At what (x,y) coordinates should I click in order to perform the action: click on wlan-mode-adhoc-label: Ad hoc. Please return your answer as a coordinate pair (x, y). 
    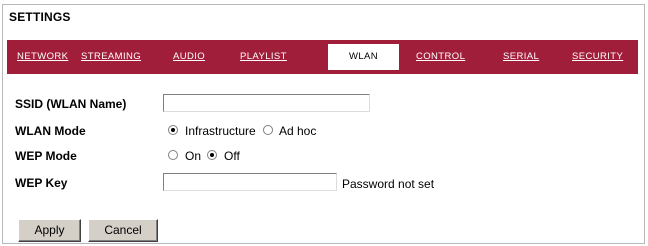
    Looking at the image, I should click on (298, 131).